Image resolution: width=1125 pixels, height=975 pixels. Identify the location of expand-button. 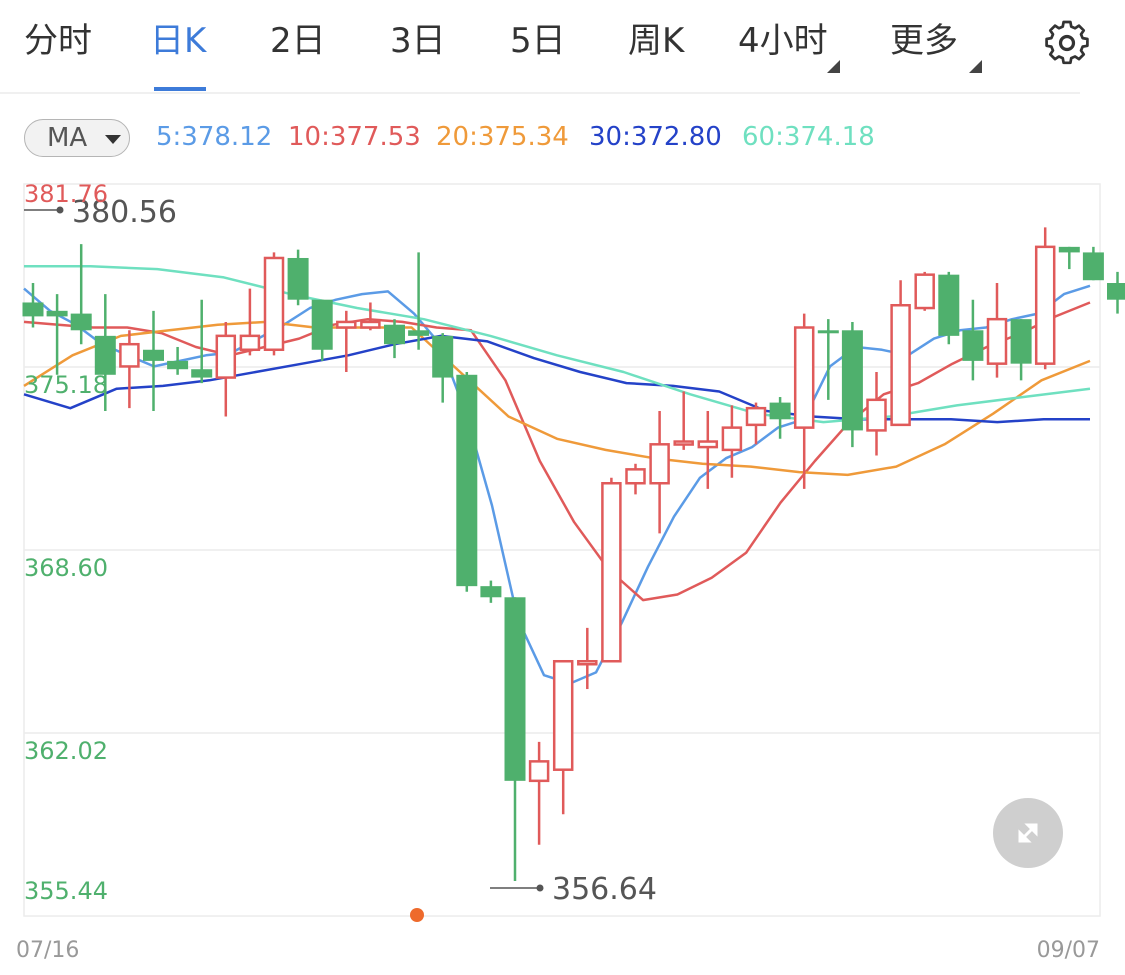
(1028, 833).